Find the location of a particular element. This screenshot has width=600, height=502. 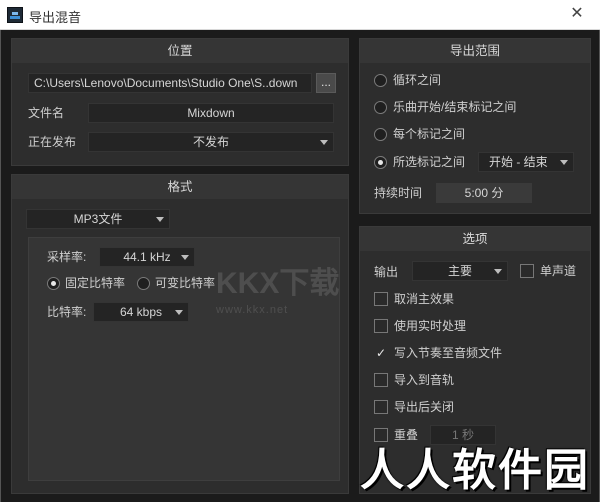

output-label: 输出 is located at coordinates (386, 272).